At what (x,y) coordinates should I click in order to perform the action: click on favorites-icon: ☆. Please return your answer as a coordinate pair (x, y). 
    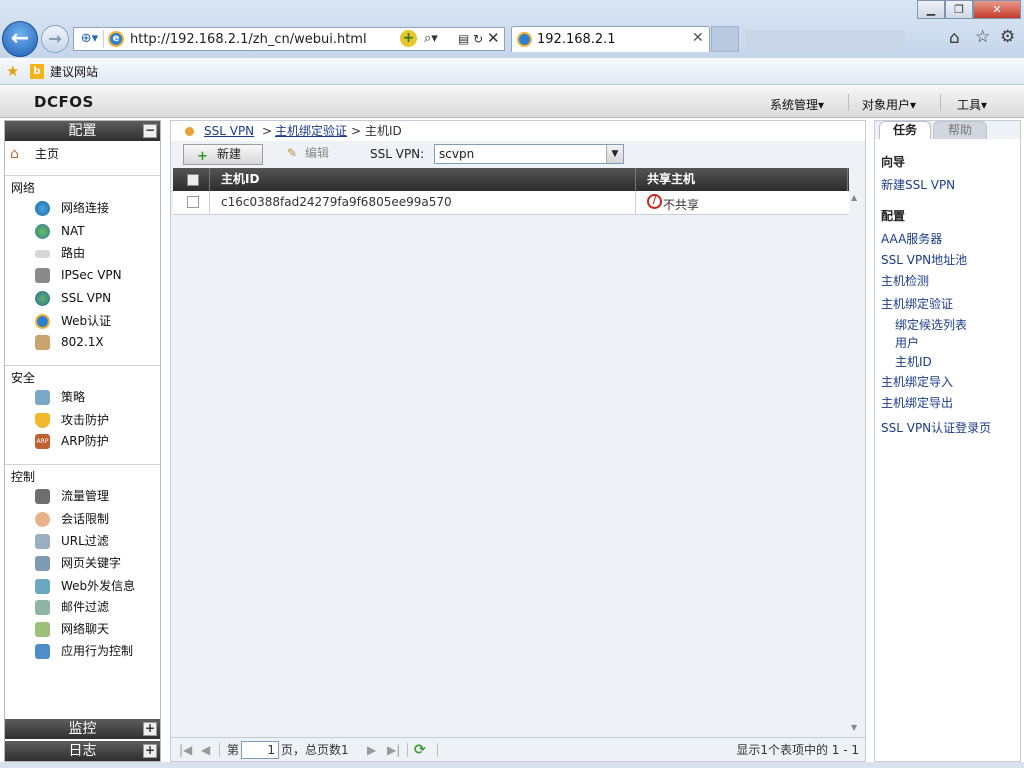
    Looking at the image, I should click on (982, 37).